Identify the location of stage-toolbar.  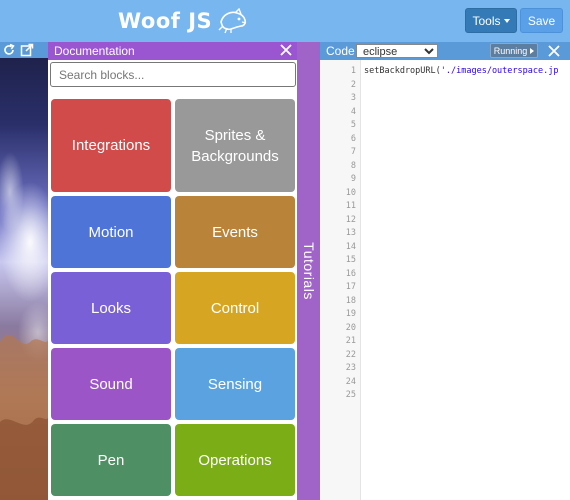
(24, 50).